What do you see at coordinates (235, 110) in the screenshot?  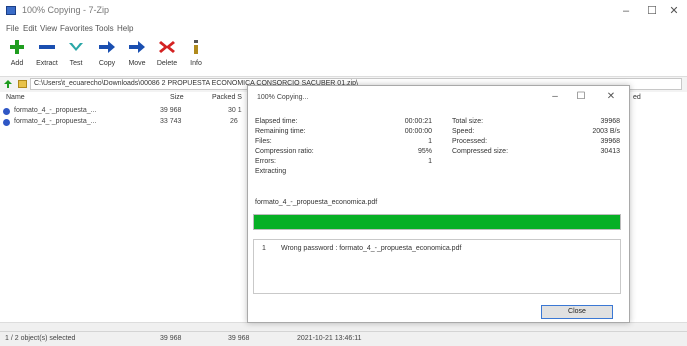 I see `file-packed: 30 1` at bounding box center [235, 110].